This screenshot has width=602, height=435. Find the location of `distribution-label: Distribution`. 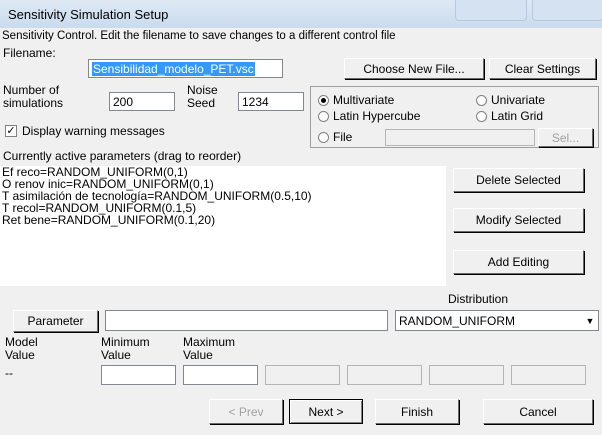

distribution-label: Distribution is located at coordinates (478, 299).